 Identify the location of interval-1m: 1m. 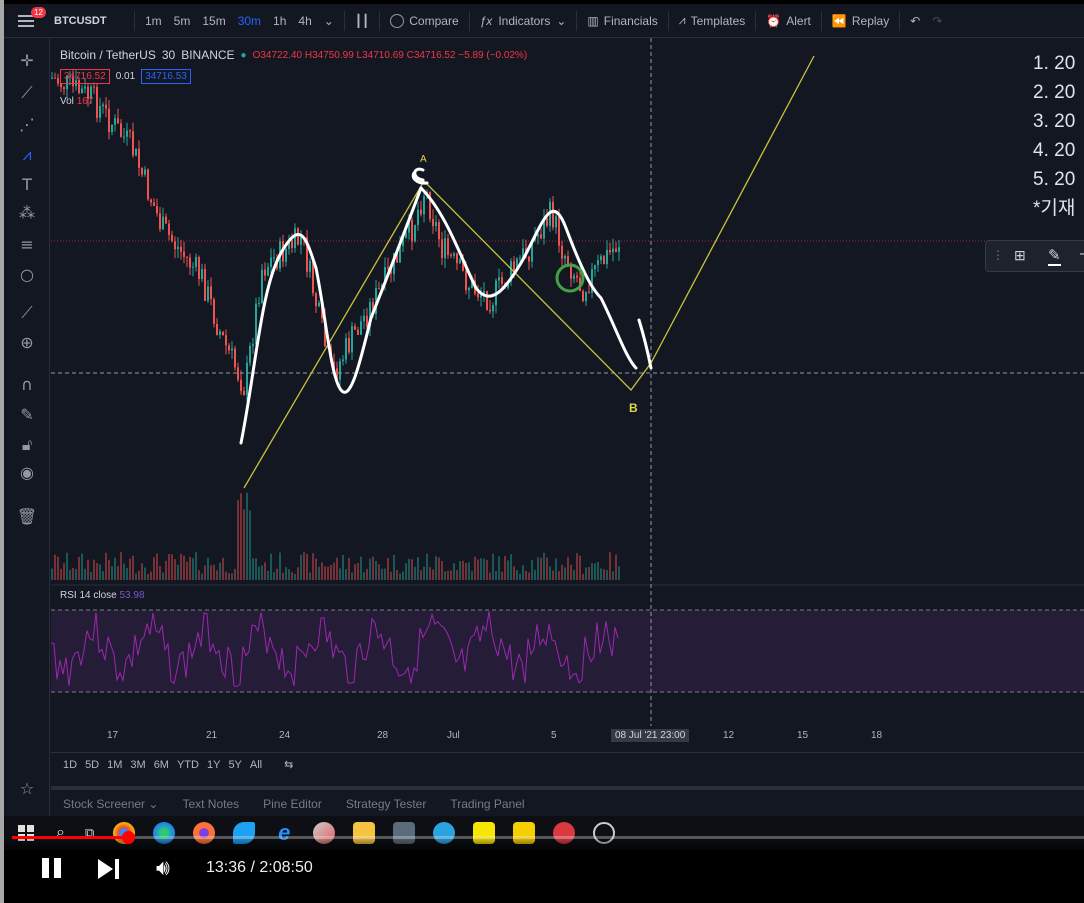
(153, 21).